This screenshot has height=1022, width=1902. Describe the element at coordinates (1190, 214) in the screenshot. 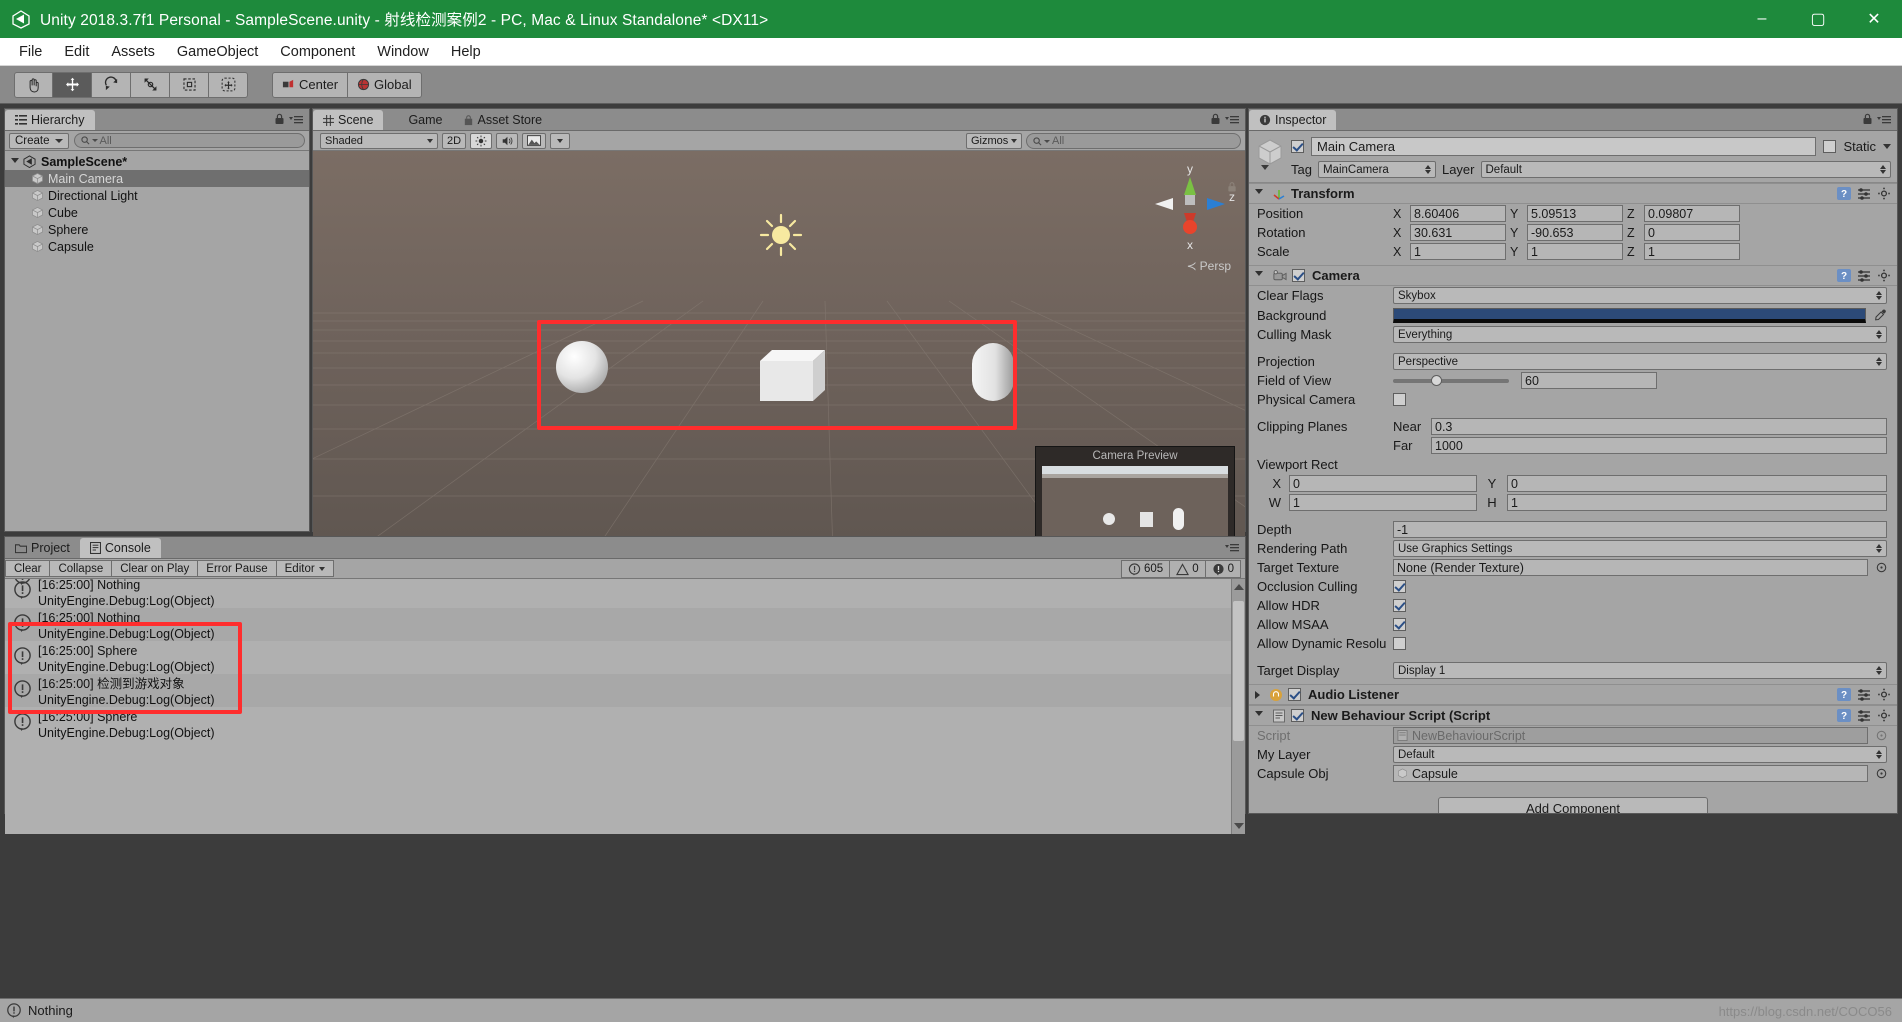

I see `scene-orientation-gizmo: y x z` at that location.